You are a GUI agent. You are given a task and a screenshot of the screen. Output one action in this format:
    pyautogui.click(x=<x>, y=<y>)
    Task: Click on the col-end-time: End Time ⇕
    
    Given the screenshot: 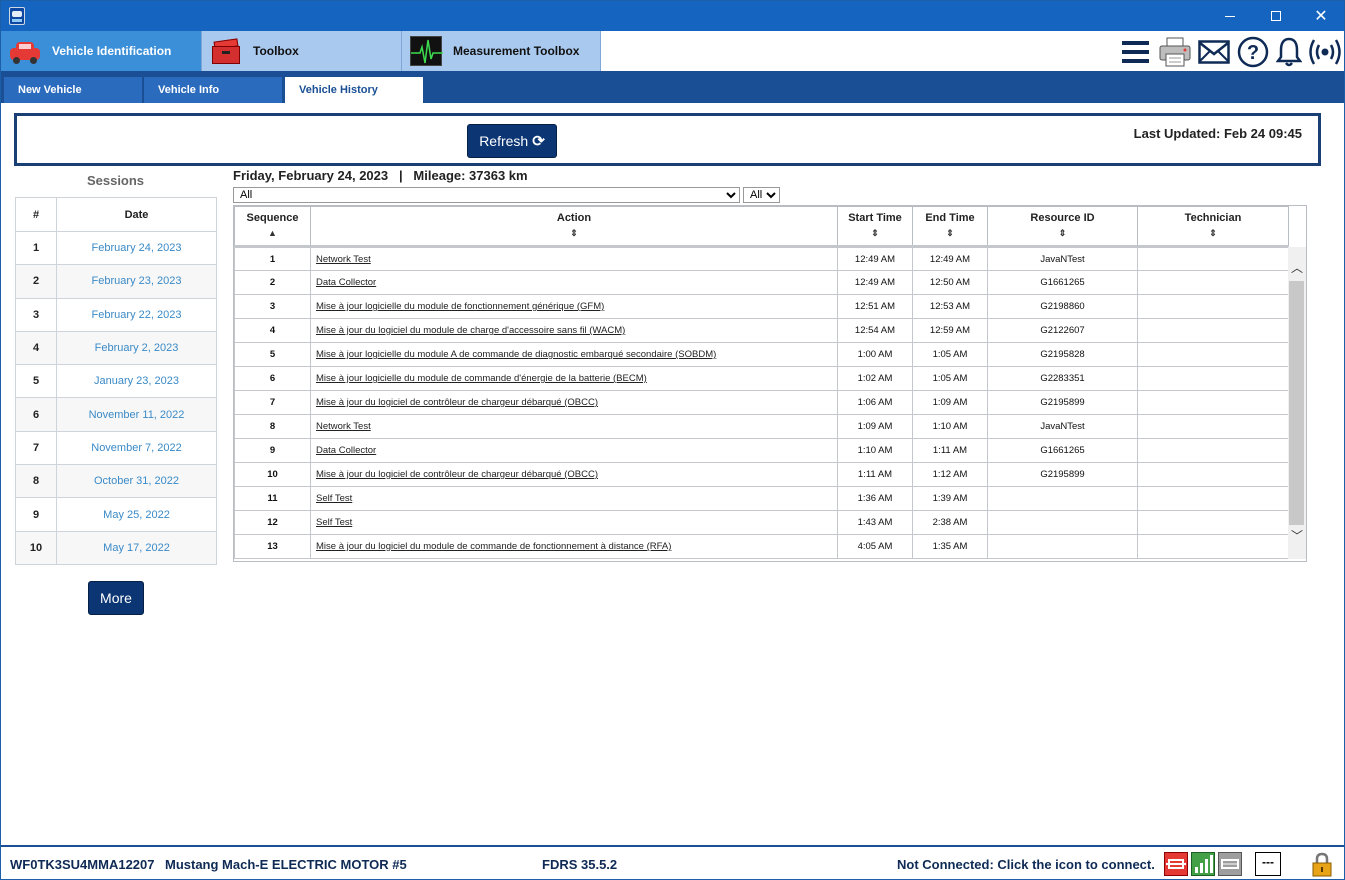 What is the action you would take?
    pyautogui.click(x=950, y=226)
    